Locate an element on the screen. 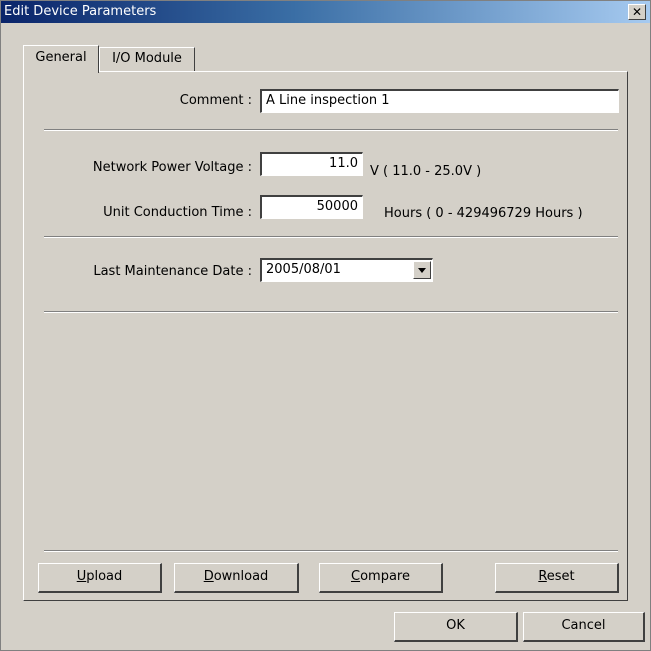 The image size is (651, 651). network-power-voltage-input: 11.0 is located at coordinates (311, 164).